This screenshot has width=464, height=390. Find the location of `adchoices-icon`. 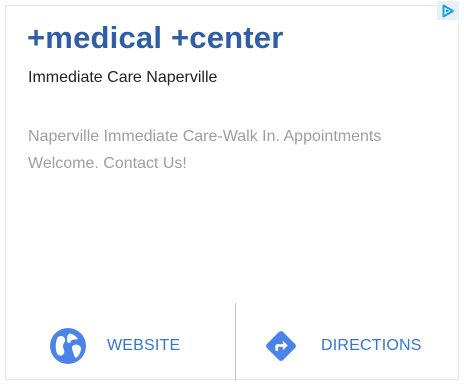

adchoices-icon is located at coordinates (448, 10).